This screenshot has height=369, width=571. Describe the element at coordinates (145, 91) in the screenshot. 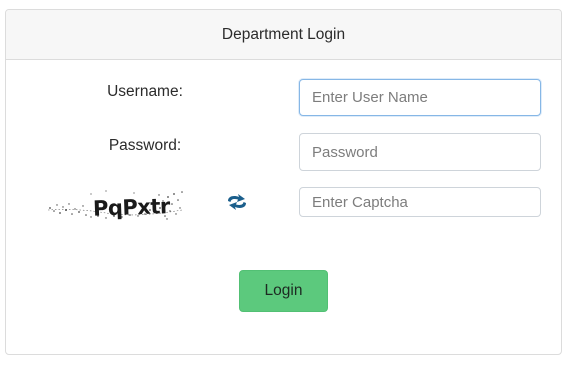

I see `username-label: Username:` at that location.